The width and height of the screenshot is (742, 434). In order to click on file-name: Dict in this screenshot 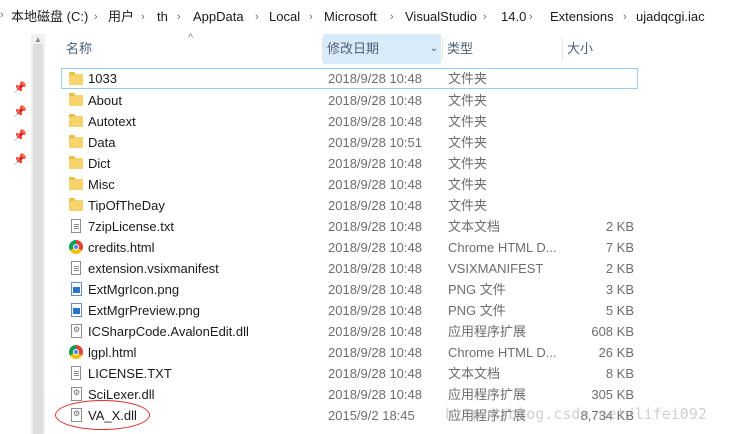, I will do `click(99, 163)`.